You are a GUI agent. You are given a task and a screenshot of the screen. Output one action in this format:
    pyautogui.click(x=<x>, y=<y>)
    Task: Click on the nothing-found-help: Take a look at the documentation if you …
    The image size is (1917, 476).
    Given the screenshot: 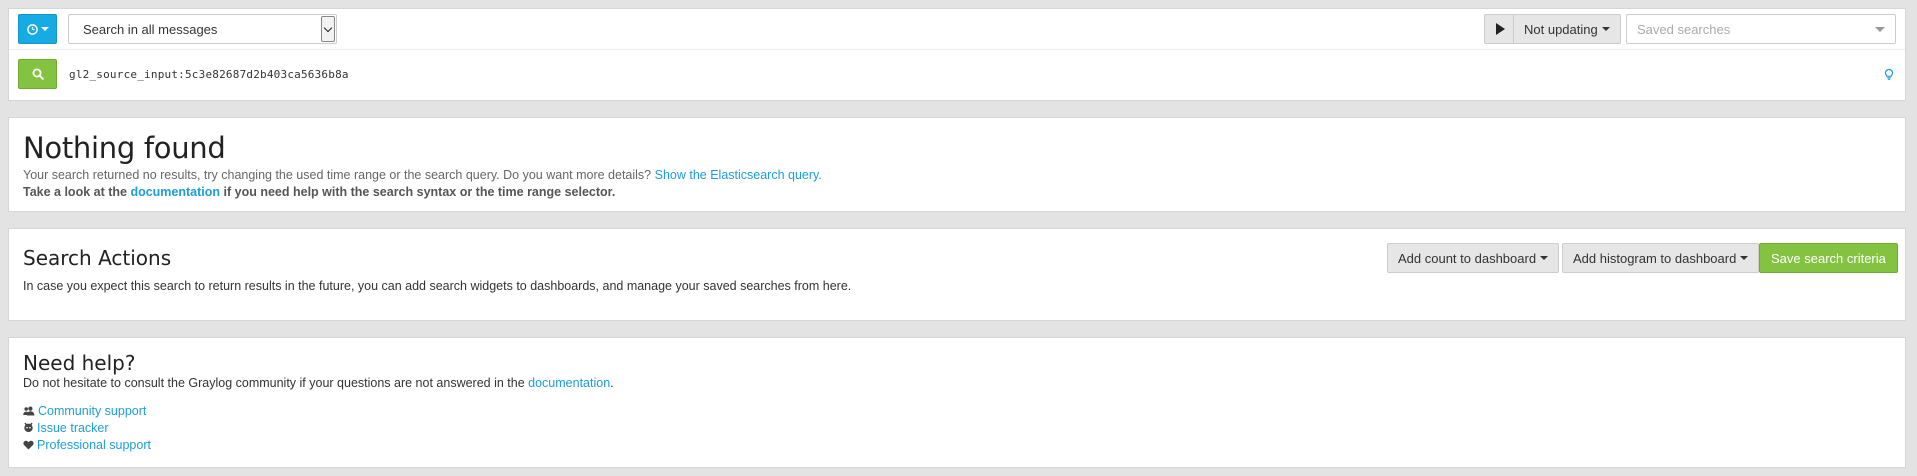 What is the action you would take?
    pyautogui.click(x=319, y=192)
    